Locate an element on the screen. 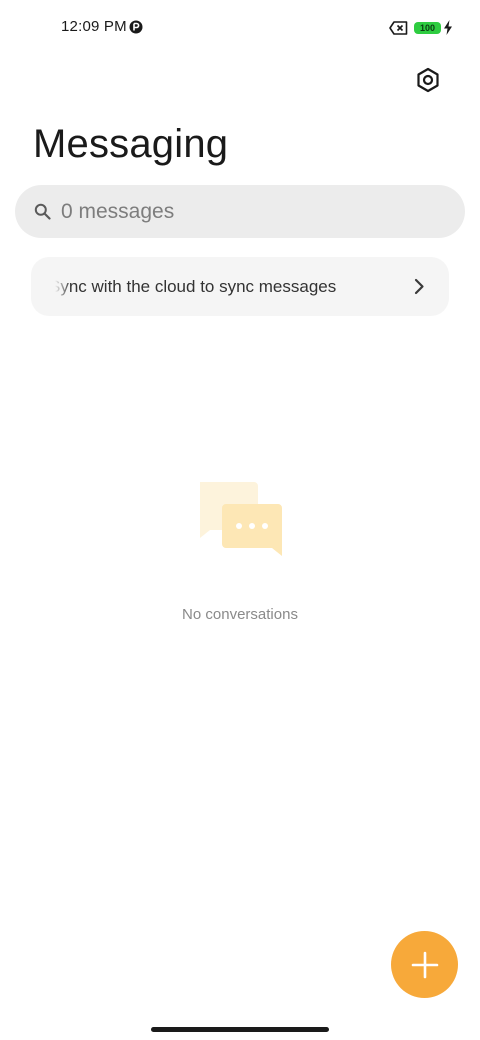 The image size is (480, 1040). charging-bolt-icon is located at coordinates (448, 27).